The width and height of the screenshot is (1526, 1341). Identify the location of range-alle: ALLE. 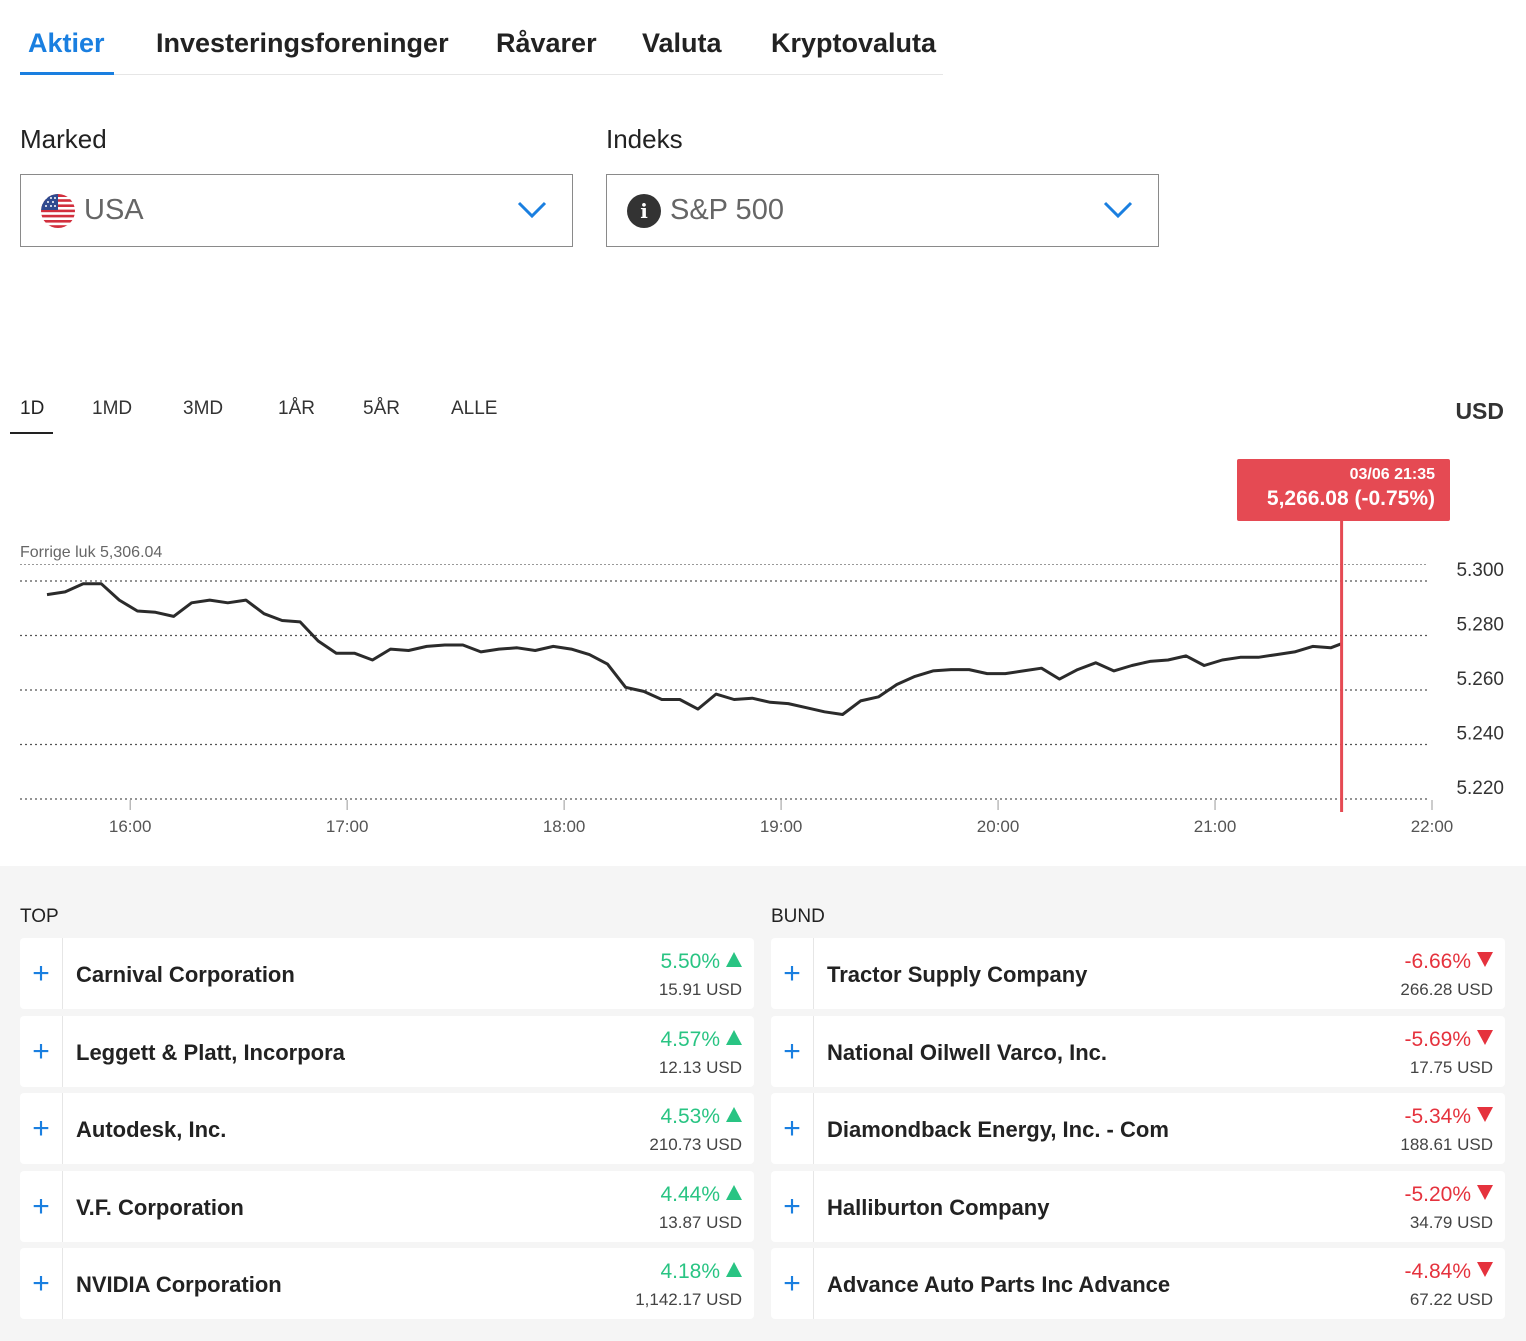
(474, 409).